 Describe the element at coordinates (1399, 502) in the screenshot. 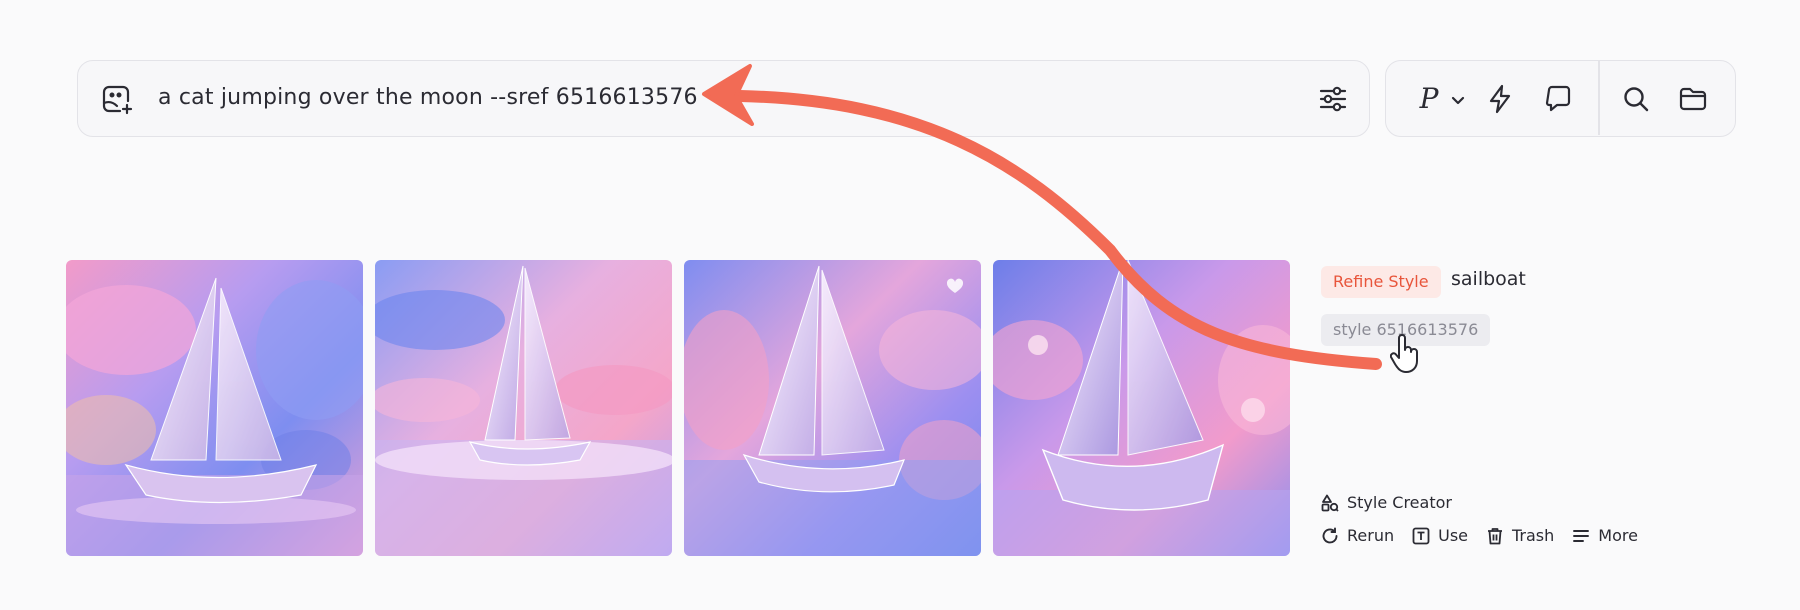

I see `style-creator-label: Style Creator` at that location.